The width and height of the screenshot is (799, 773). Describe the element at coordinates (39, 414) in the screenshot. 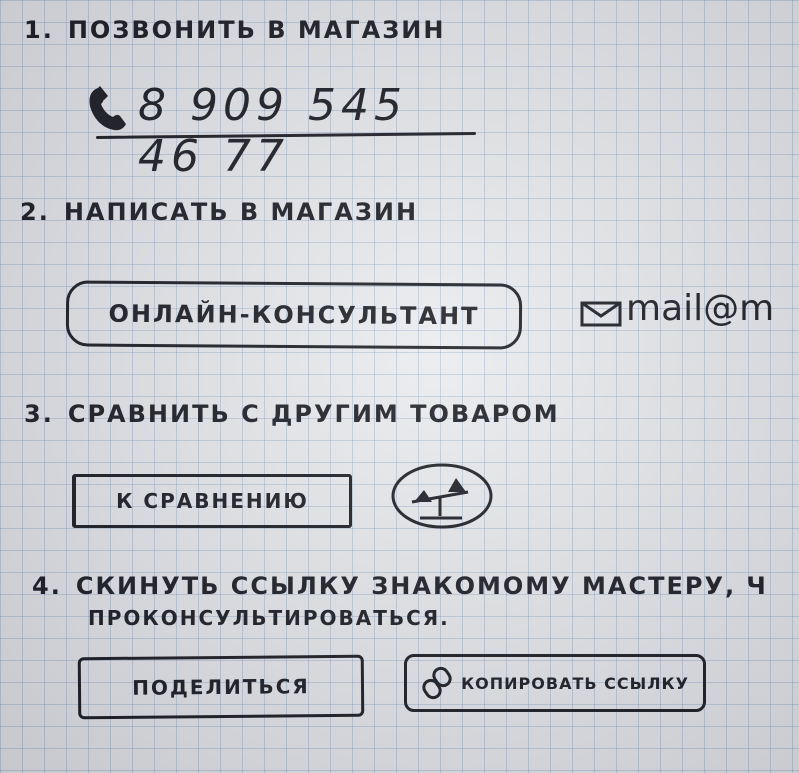

I see `compare-number: 3.` at that location.